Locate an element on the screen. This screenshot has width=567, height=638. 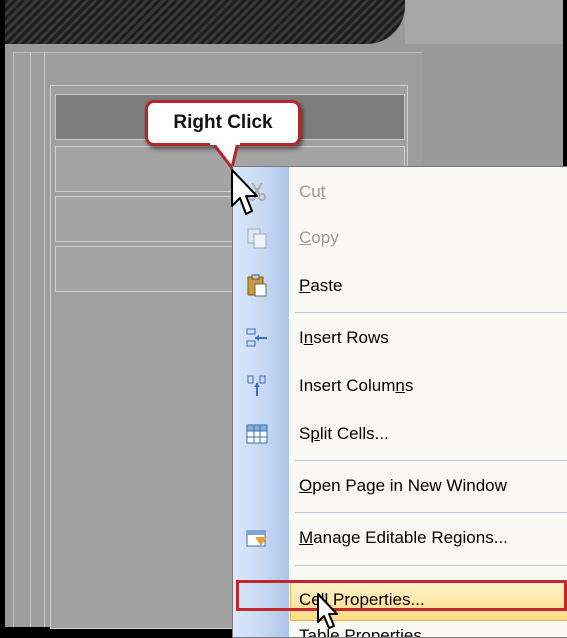
menu-item-insert-columns: Insert Columns is located at coordinates (400, 386).